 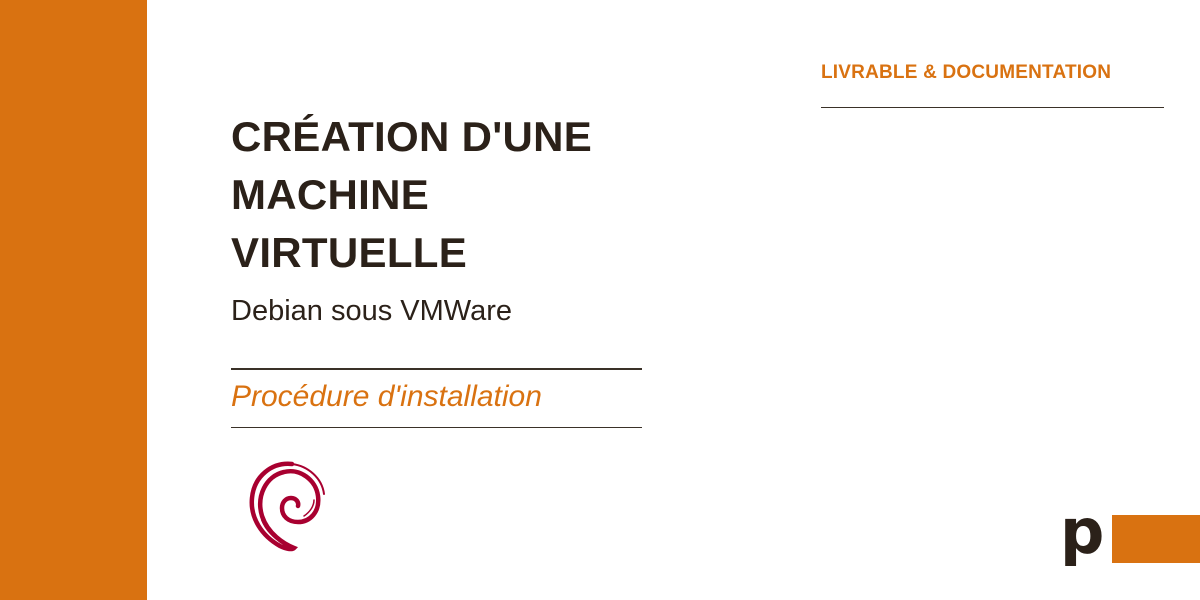 What do you see at coordinates (73, 300) in the screenshot?
I see `side-accent-band` at bounding box center [73, 300].